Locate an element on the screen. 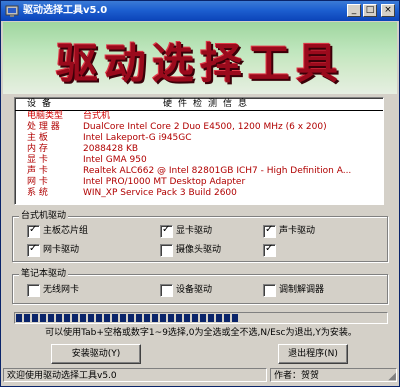  checkbox-chipset: 主板芯片组 is located at coordinates (77, 231).